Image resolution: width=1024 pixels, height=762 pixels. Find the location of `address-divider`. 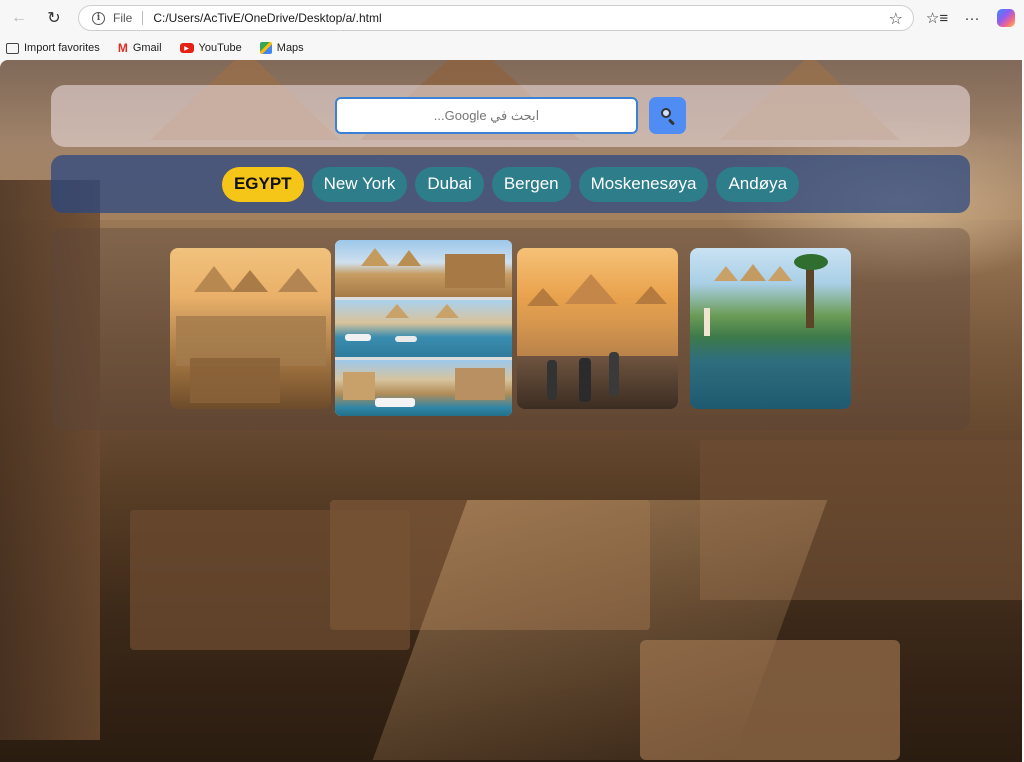

address-divider is located at coordinates (143, 18).